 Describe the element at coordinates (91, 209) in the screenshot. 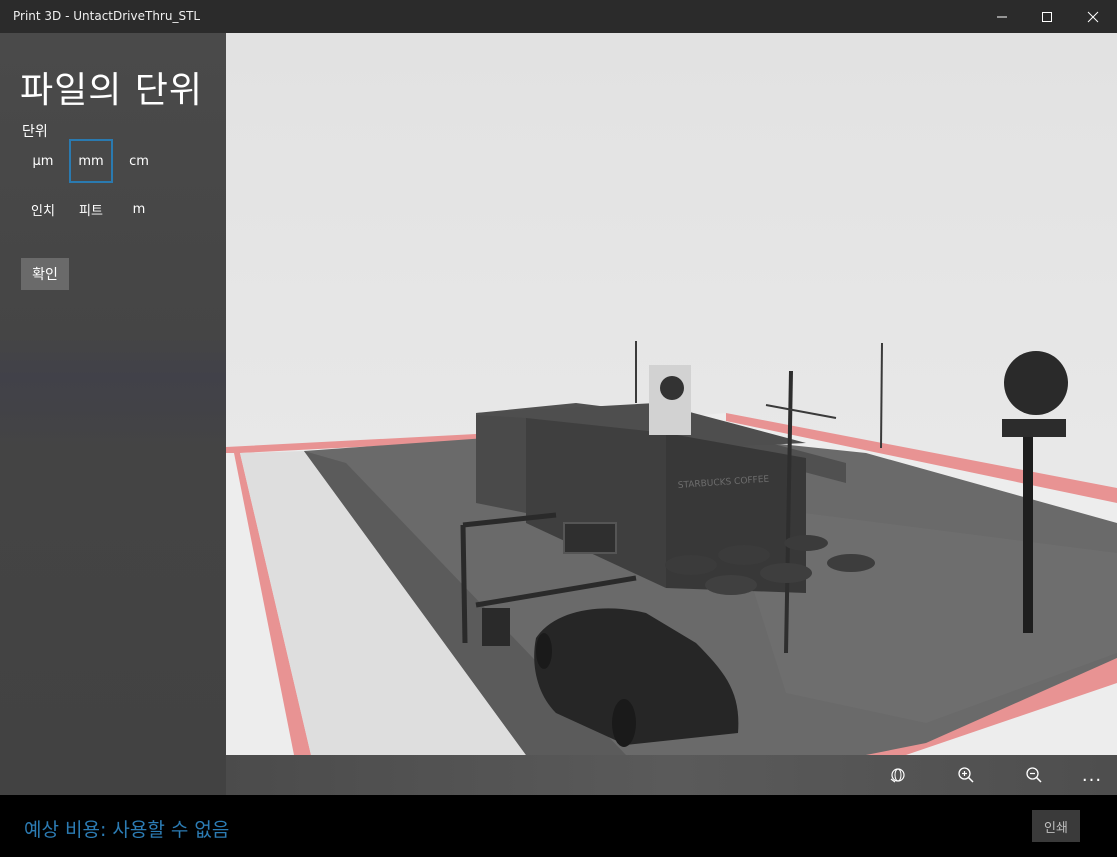

I see `unit-foot-button: 피트` at that location.